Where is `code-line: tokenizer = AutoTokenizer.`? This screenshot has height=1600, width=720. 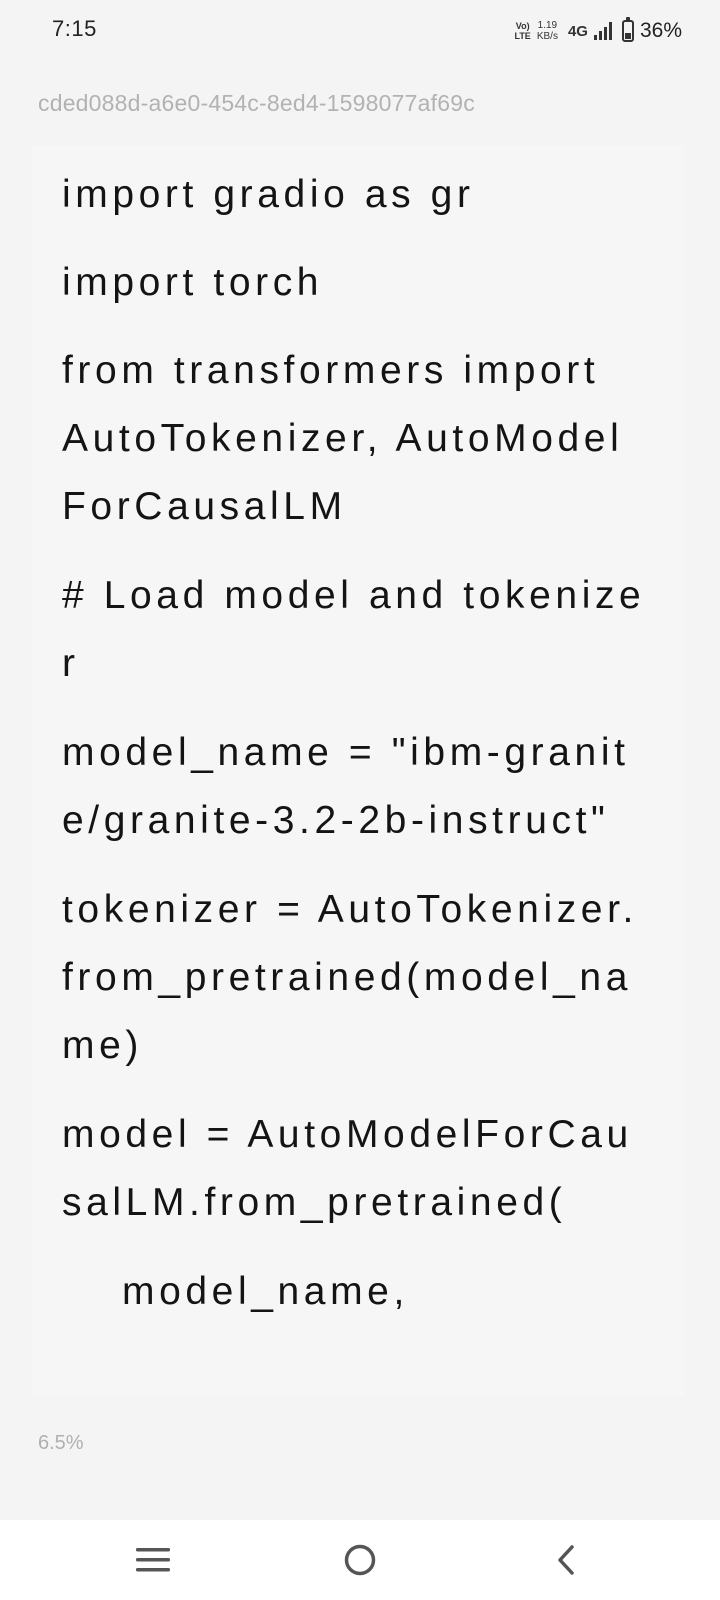 code-line: tokenizer = AutoTokenizer. is located at coordinates (350, 909).